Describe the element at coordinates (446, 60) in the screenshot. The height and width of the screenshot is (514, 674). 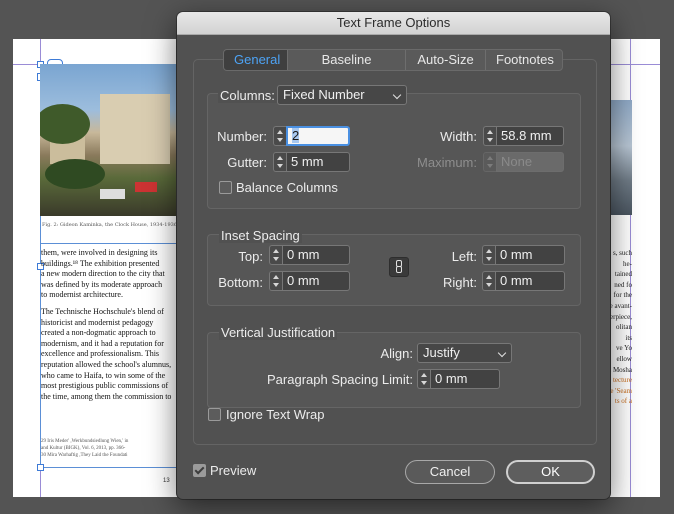
I see `tab-auto-size: Auto-Size` at that location.